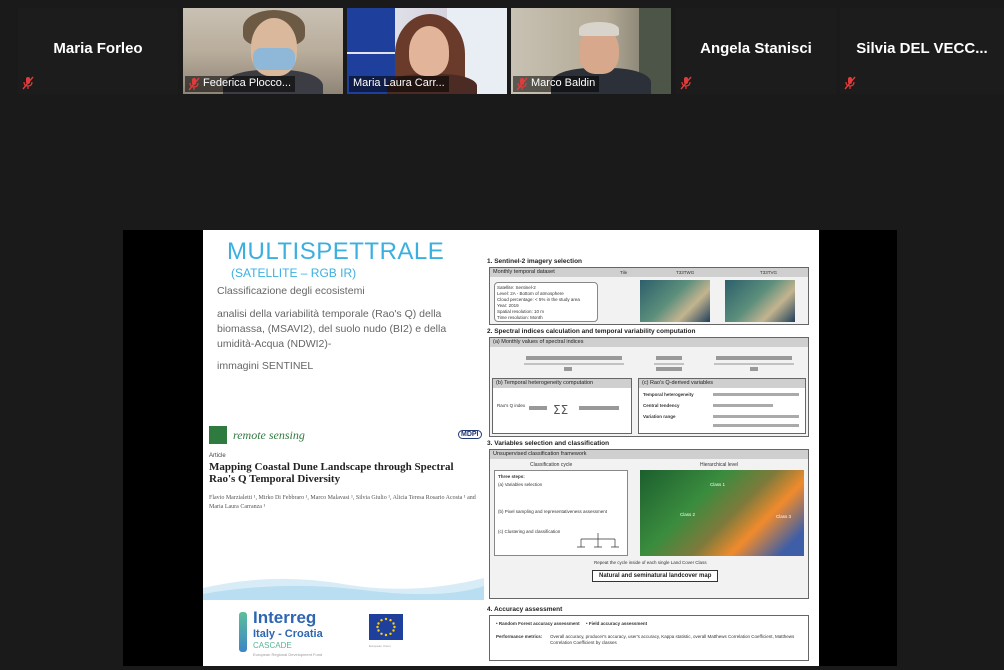 The width and height of the screenshot is (1004, 670). What do you see at coordinates (291, 291) in the screenshot?
I see `slide-text: Classificazione degli ecosistemi` at bounding box center [291, 291].